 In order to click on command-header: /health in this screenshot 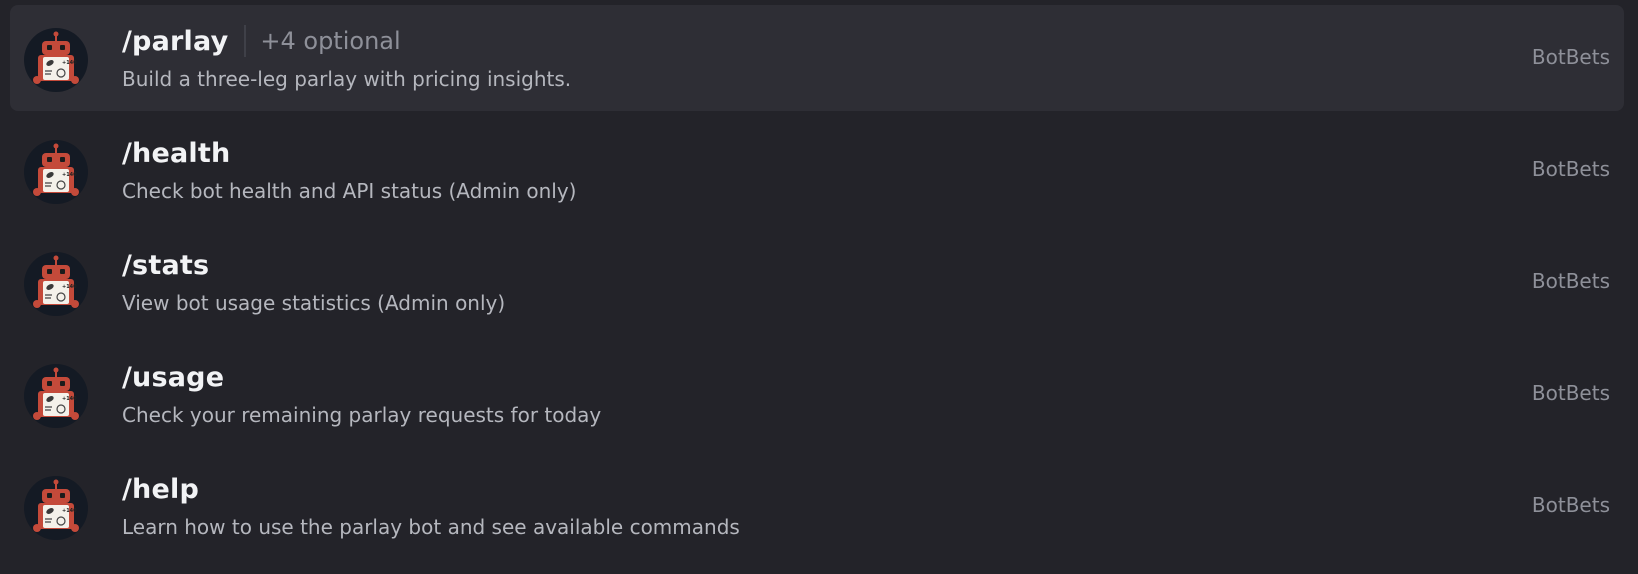, I will do `click(176, 153)`.